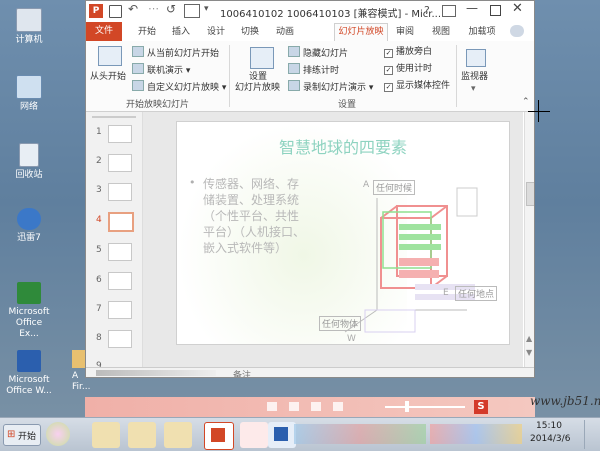 The width and height of the screenshot is (600, 451). What do you see at coordinates (347, 105) in the screenshot?
I see `group-label-setup: 设置` at bounding box center [347, 105].